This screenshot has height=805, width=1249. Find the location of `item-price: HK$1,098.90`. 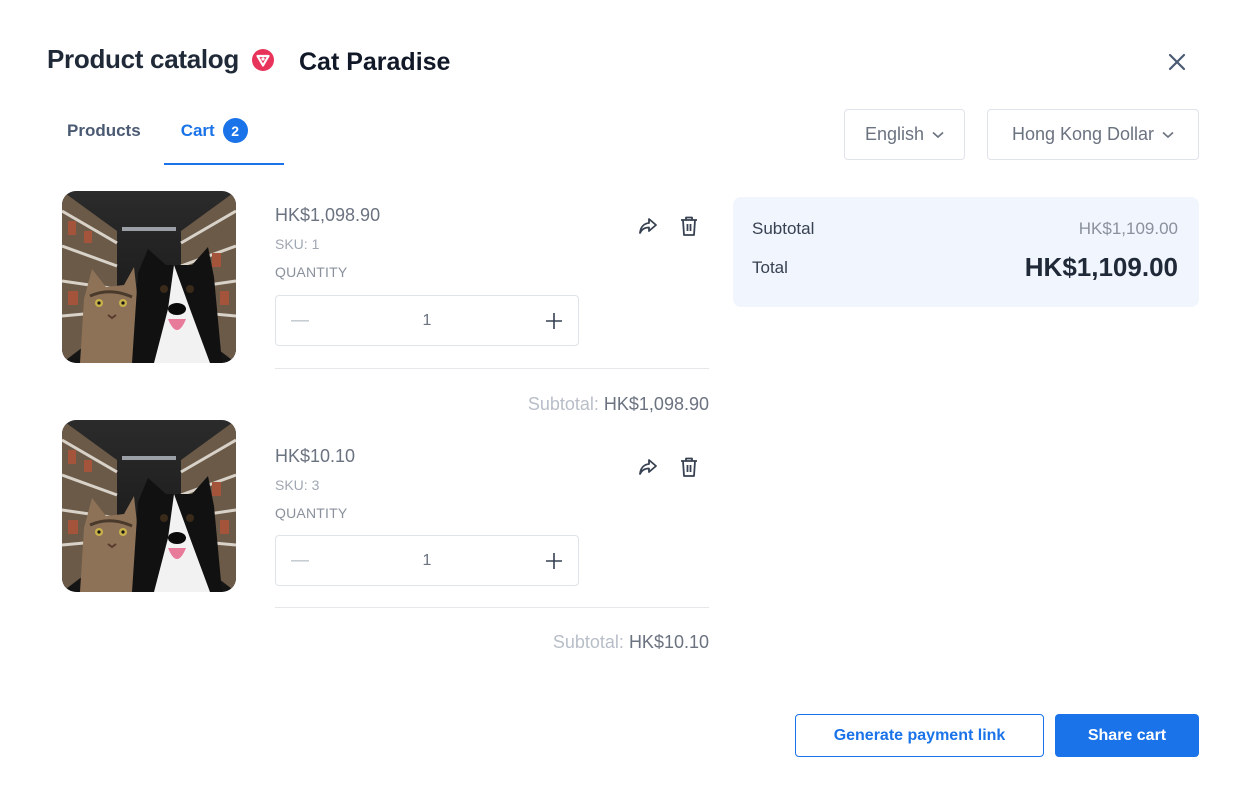

item-price: HK$1,098.90 is located at coordinates (328, 215).